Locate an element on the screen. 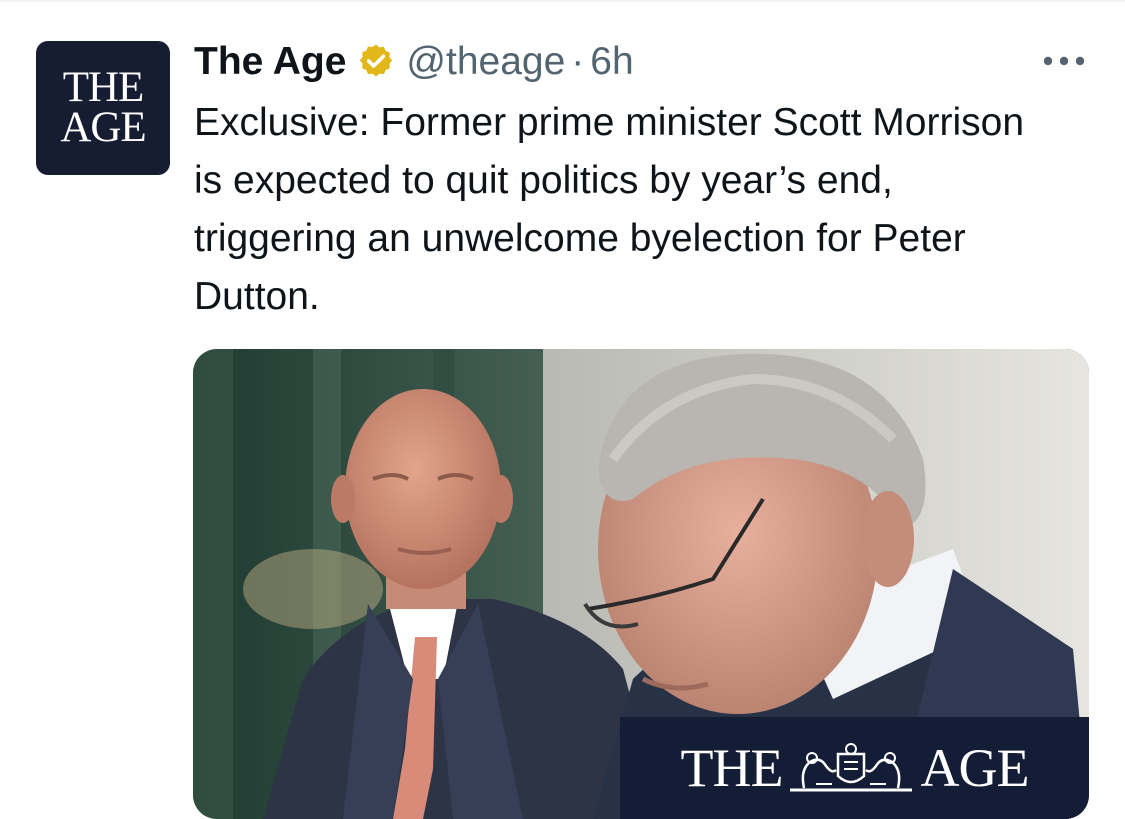  coat-of-arms-icon is located at coordinates (851, 767).